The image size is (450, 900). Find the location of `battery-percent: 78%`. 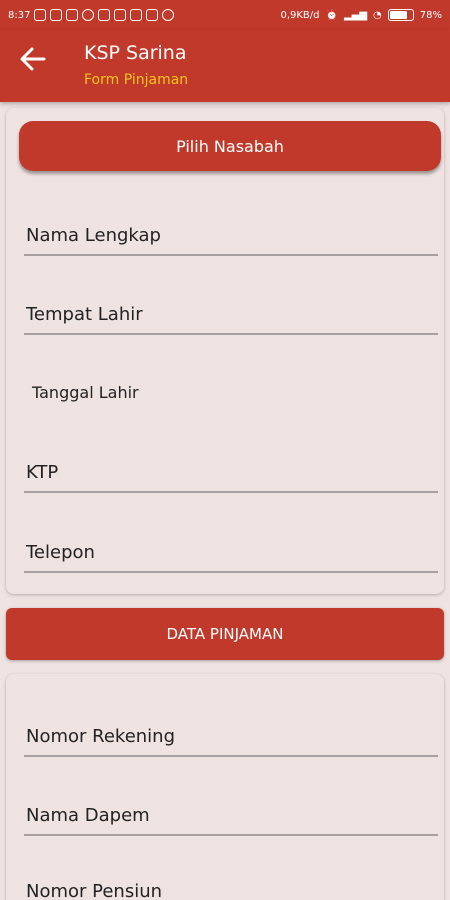

battery-percent: 78% is located at coordinates (430, 15).